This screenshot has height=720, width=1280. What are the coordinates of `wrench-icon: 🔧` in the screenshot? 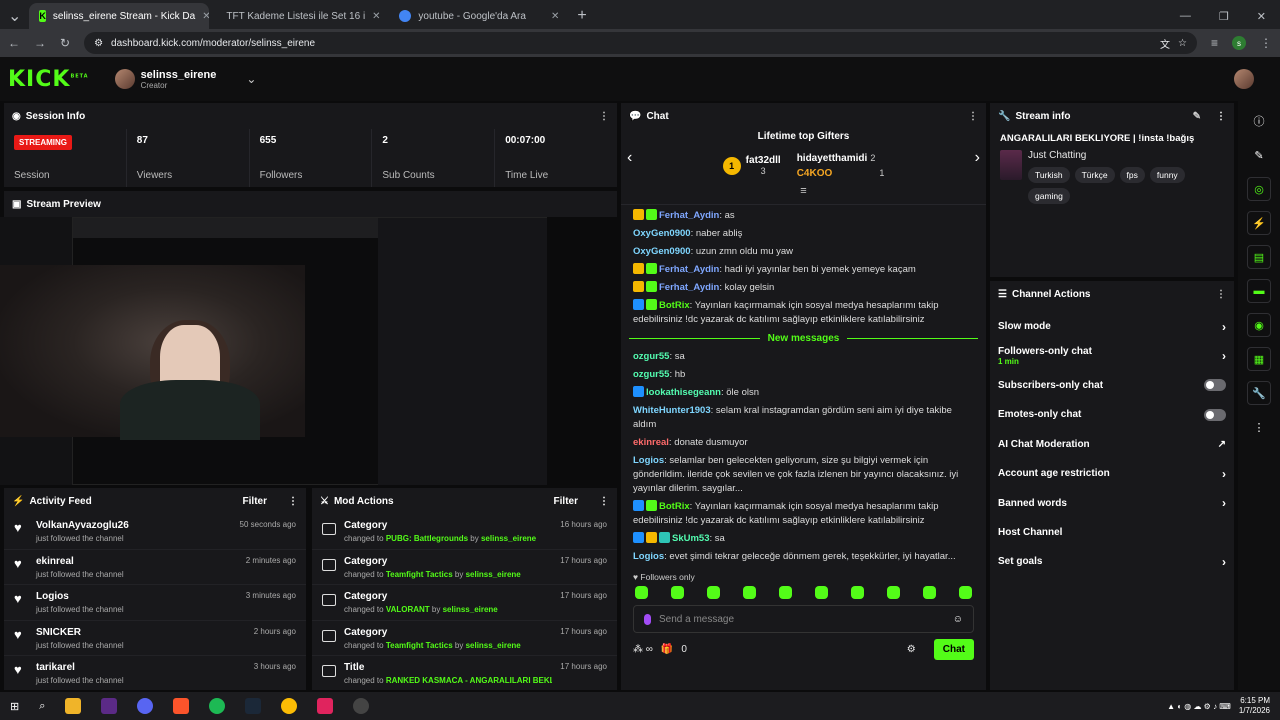 It's located at (1259, 393).